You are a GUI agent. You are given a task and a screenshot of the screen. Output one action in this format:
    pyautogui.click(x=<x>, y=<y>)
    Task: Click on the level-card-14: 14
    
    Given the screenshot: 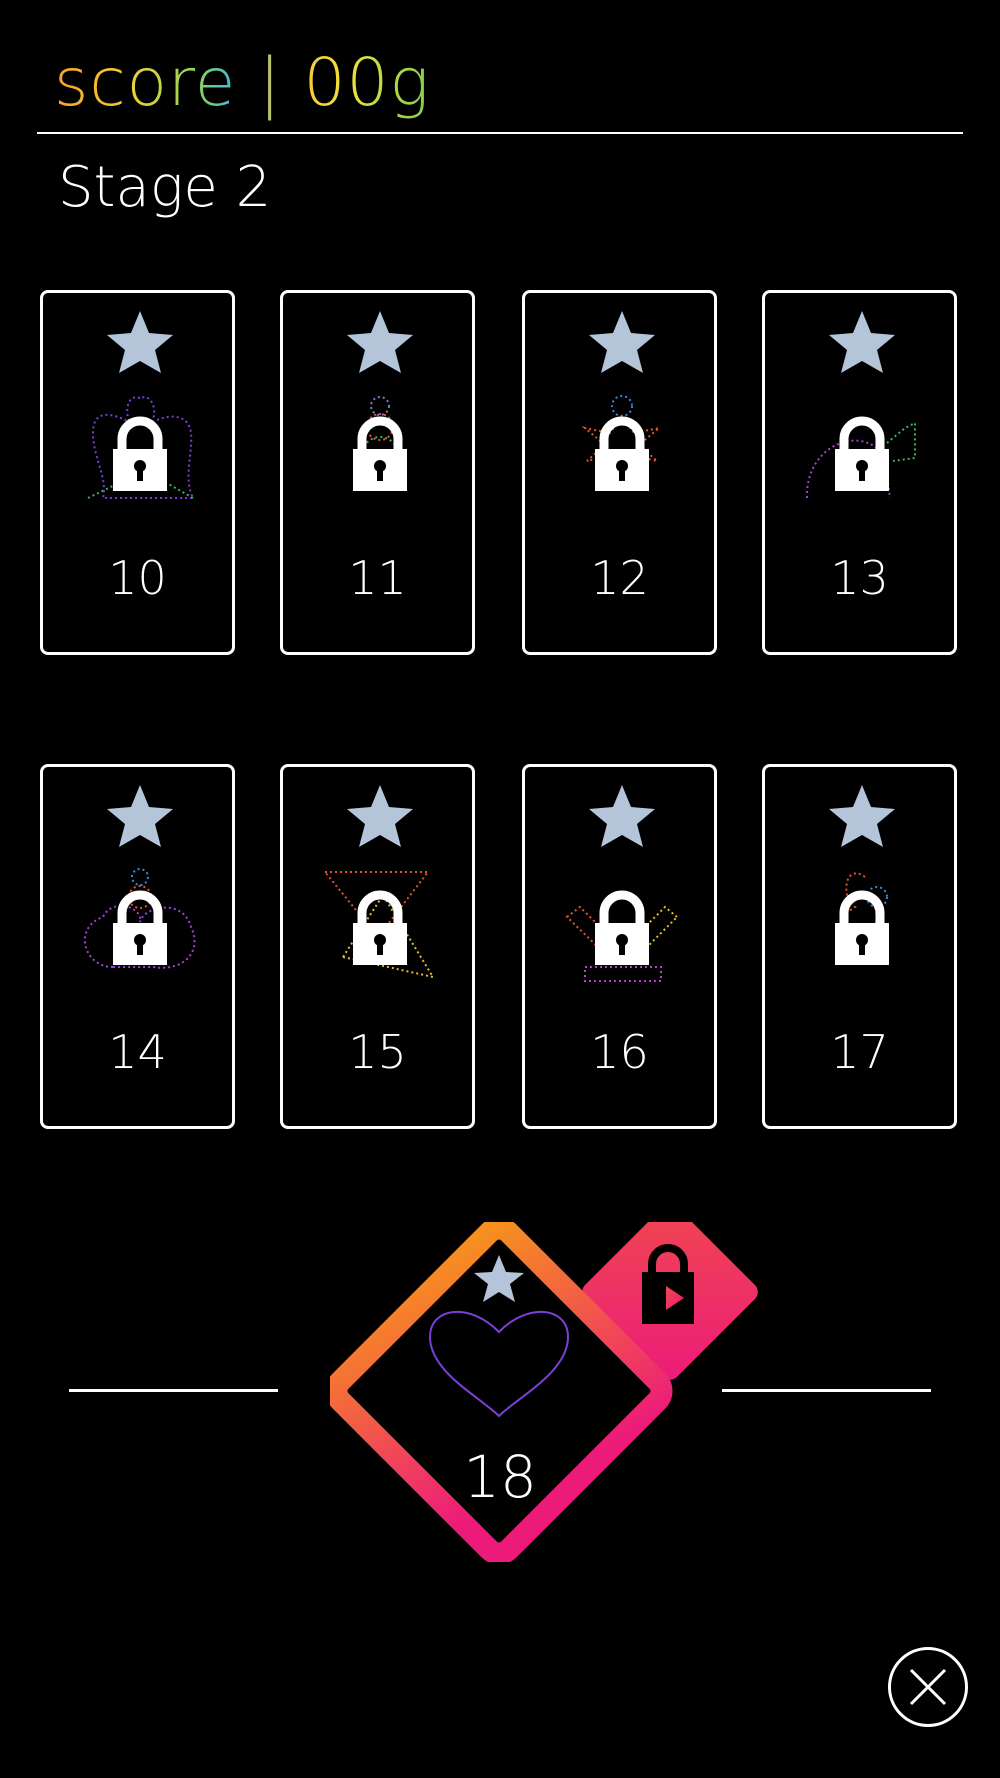 What is the action you would take?
    pyautogui.click(x=137, y=946)
    